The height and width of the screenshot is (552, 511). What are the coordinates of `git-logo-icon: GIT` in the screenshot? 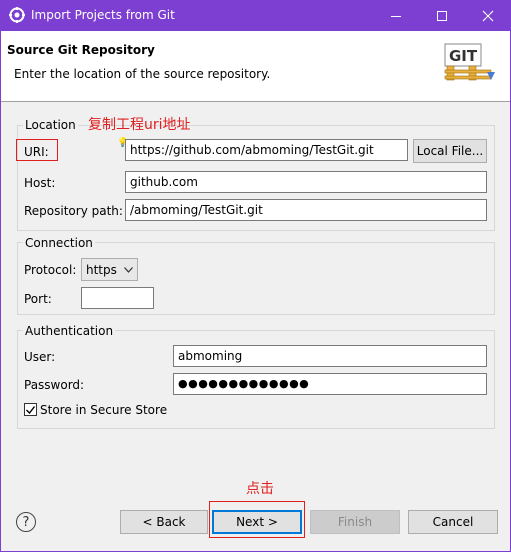 It's located at (470, 64).